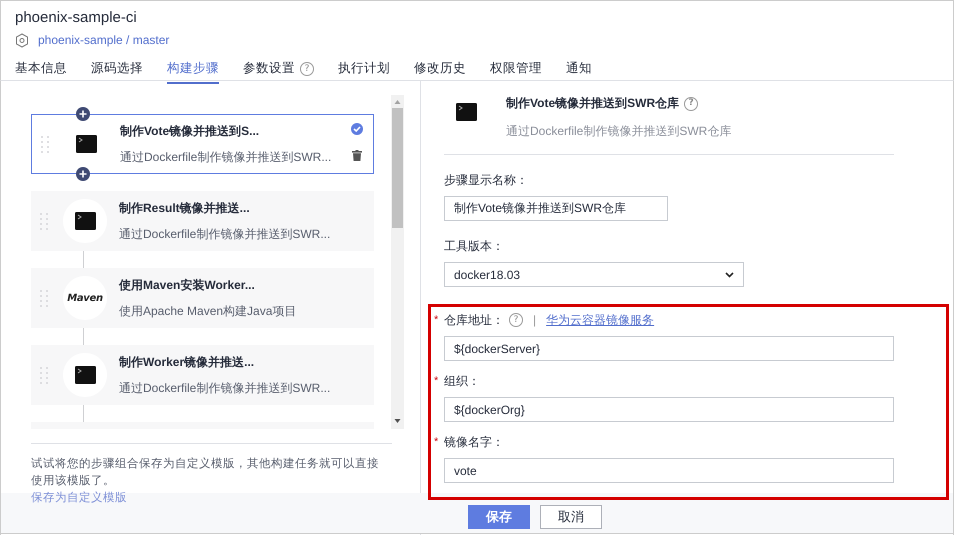 The height and width of the screenshot is (535, 954). What do you see at coordinates (474, 442) in the screenshot?
I see `field-label: 镜像名字：` at bounding box center [474, 442].